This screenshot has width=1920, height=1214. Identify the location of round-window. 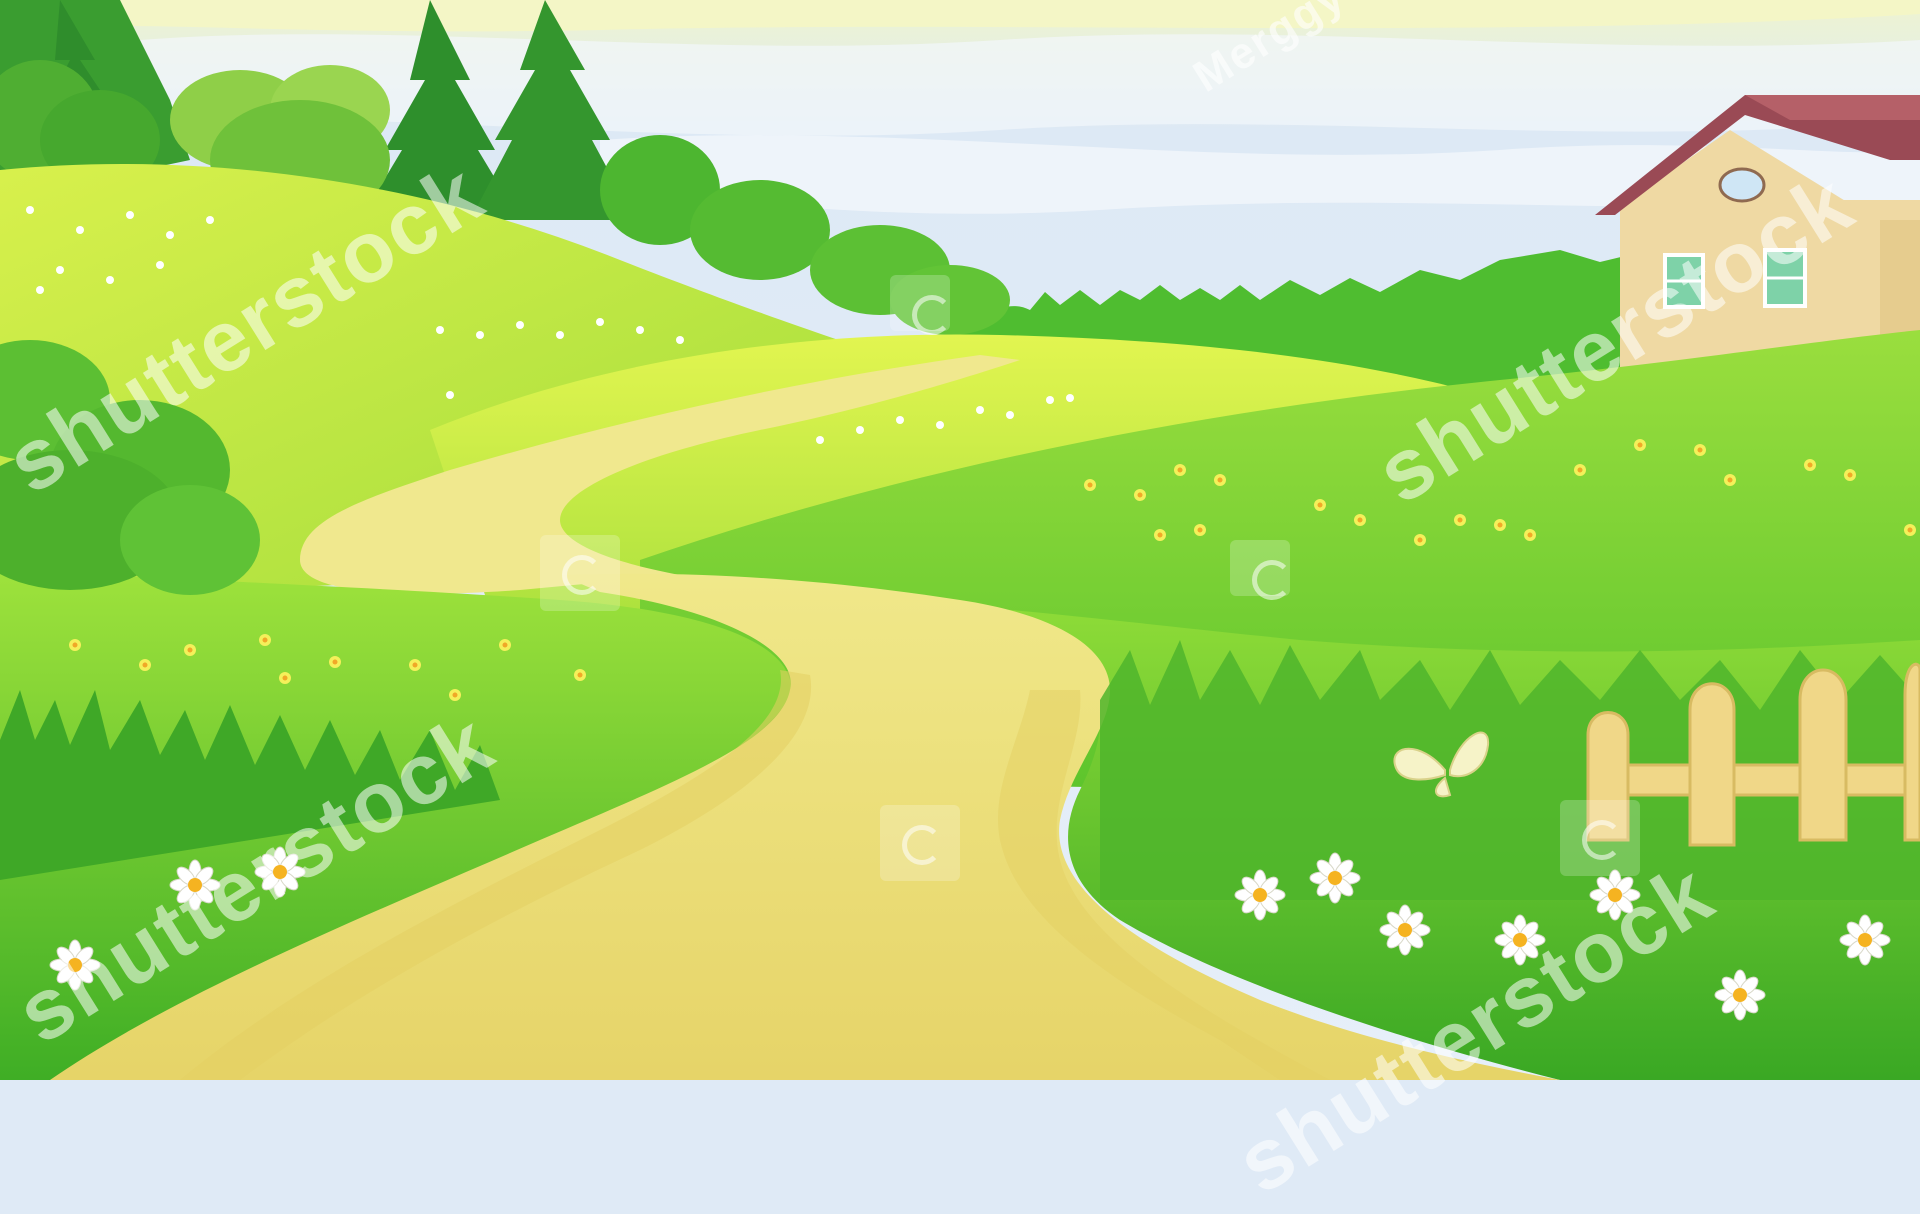
(1742, 185).